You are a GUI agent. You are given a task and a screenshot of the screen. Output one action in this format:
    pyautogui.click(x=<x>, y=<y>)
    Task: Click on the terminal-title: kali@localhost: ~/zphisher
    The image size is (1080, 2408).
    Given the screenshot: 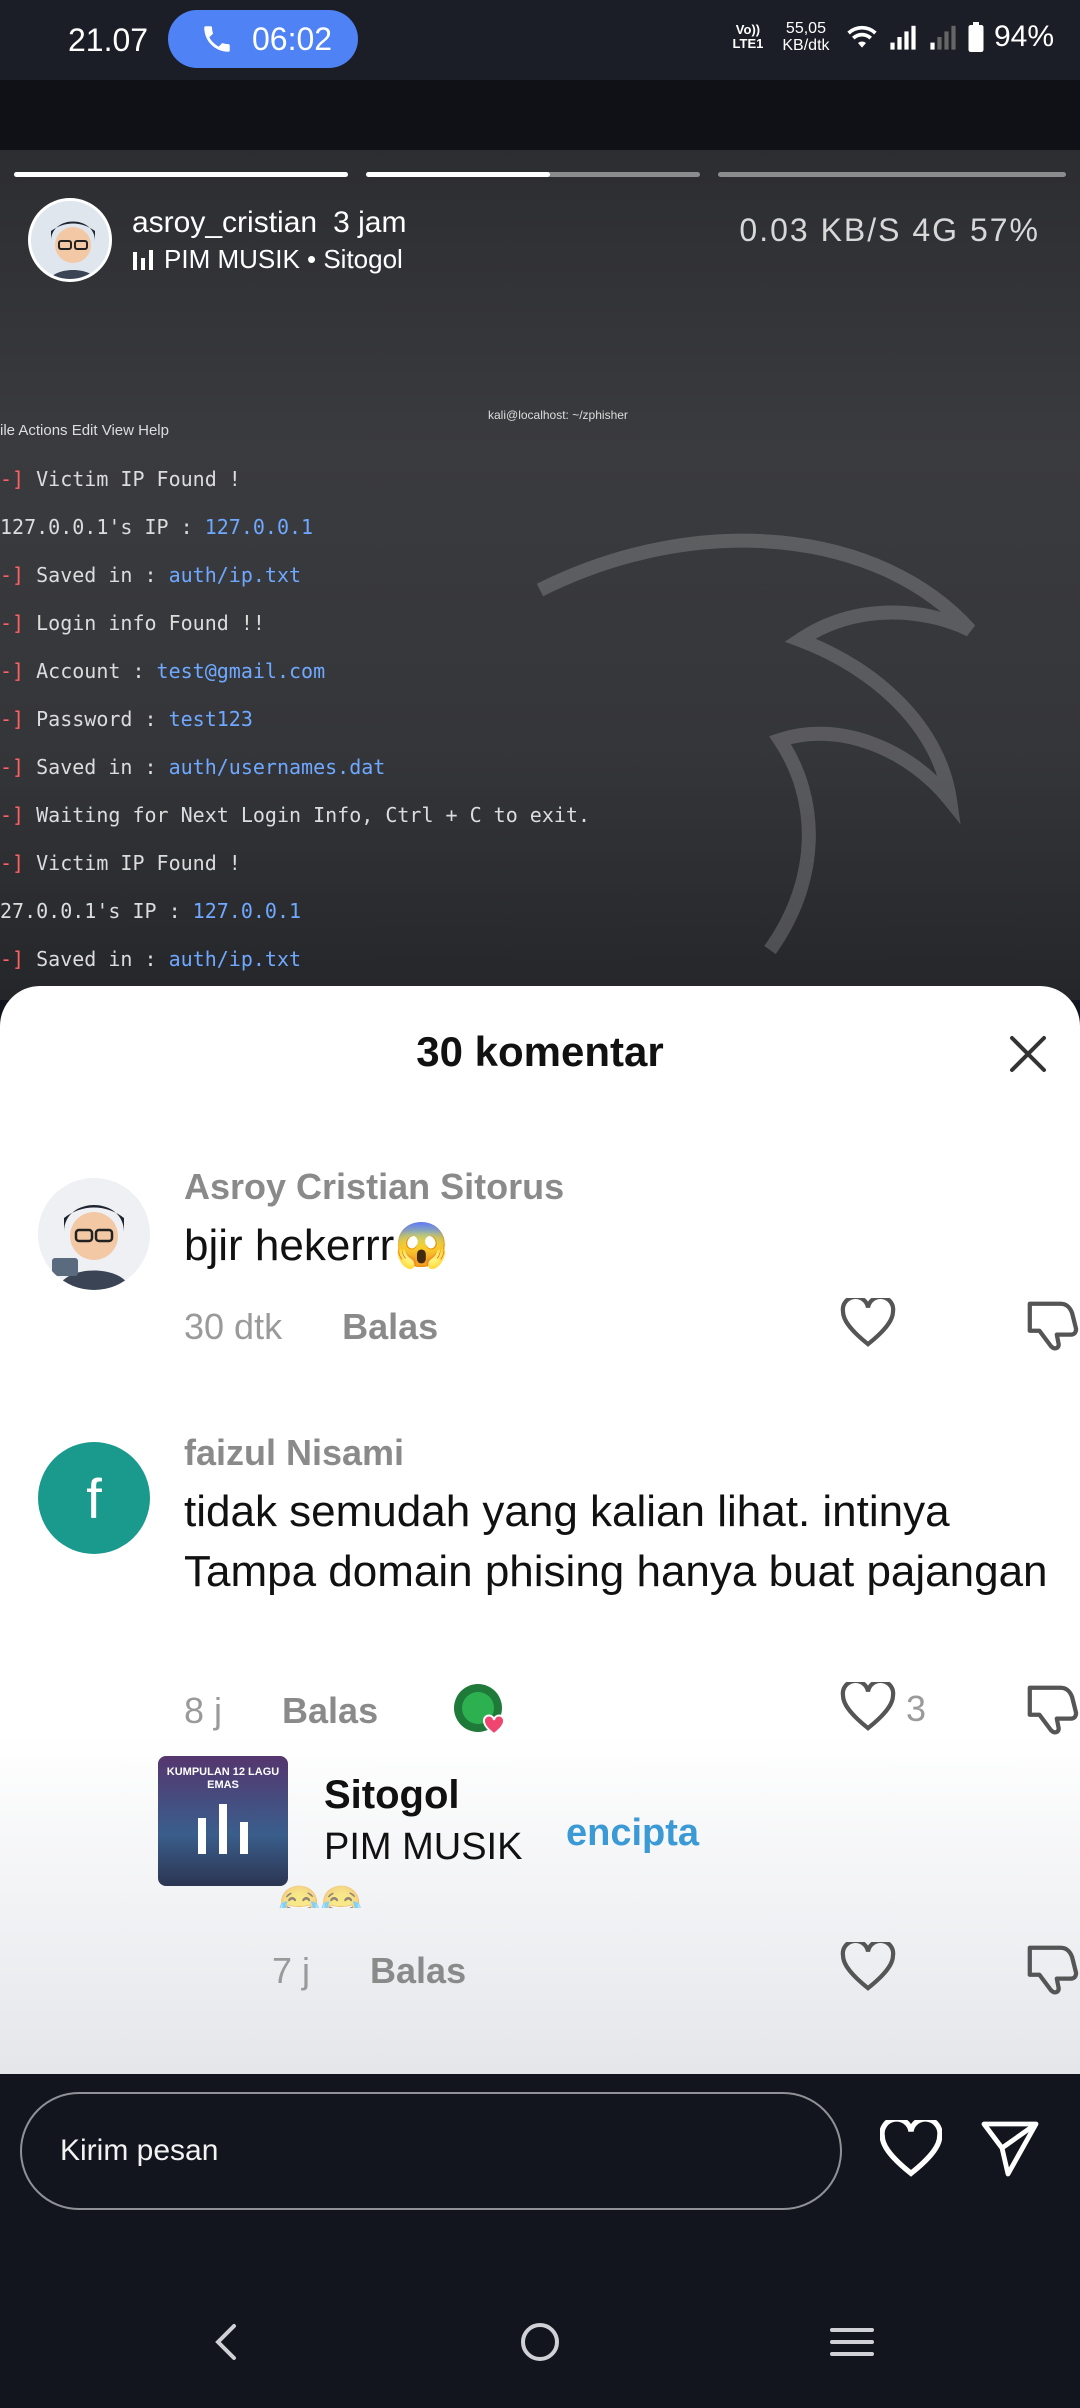 What is the action you would take?
    pyautogui.click(x=558, y=415)
    